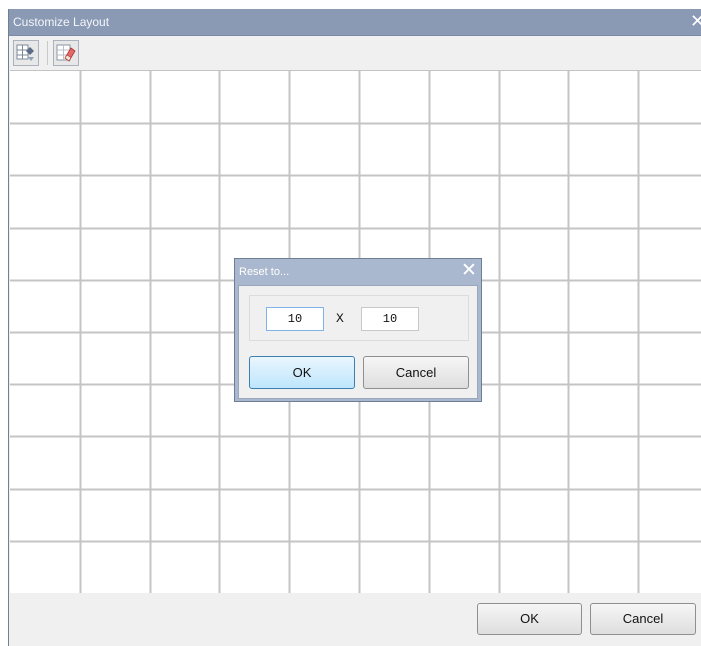 The height and width of the screenshot is (646, 701). I want to click on clear-layout-button, so click(66, 53).